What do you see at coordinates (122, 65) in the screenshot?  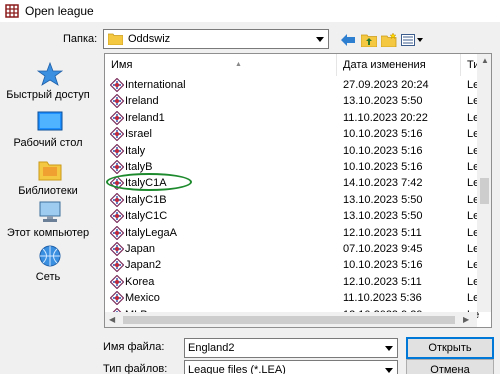 I see `column-name-label: Имя` at bounding box center [122, 65].